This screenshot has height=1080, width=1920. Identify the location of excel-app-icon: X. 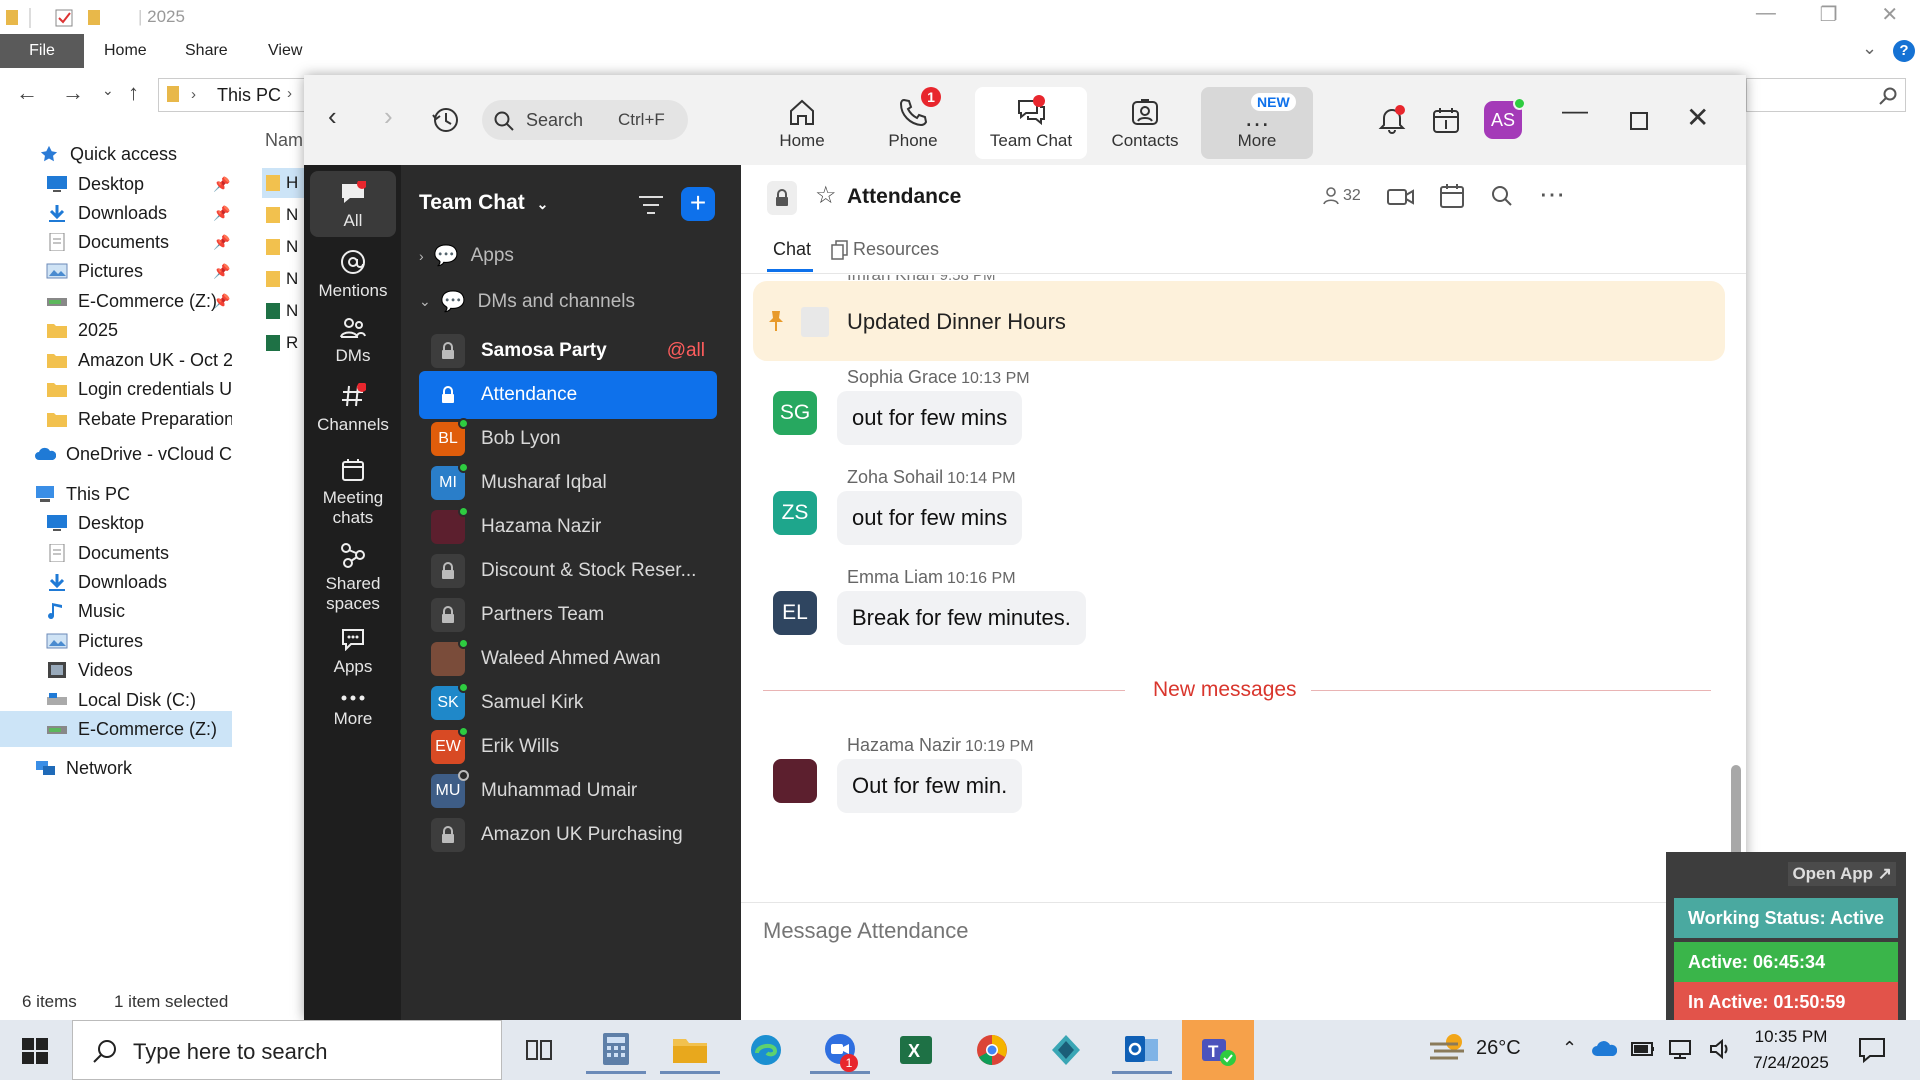
(916, 1050).